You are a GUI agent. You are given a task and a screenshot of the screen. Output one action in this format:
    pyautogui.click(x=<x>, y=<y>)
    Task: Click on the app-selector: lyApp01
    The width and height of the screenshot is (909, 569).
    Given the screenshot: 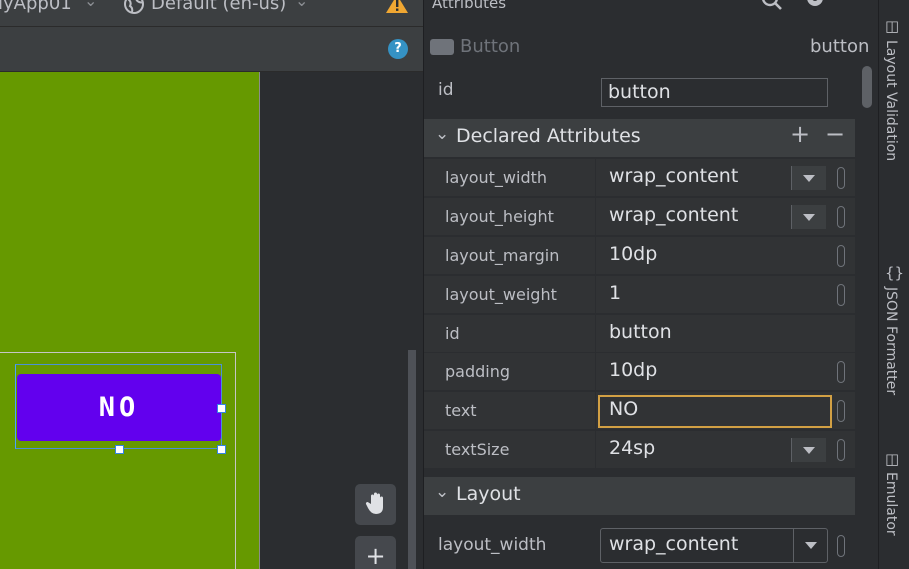 What is the action you would take?
    pyautogui.click(x=36, y=7)
    